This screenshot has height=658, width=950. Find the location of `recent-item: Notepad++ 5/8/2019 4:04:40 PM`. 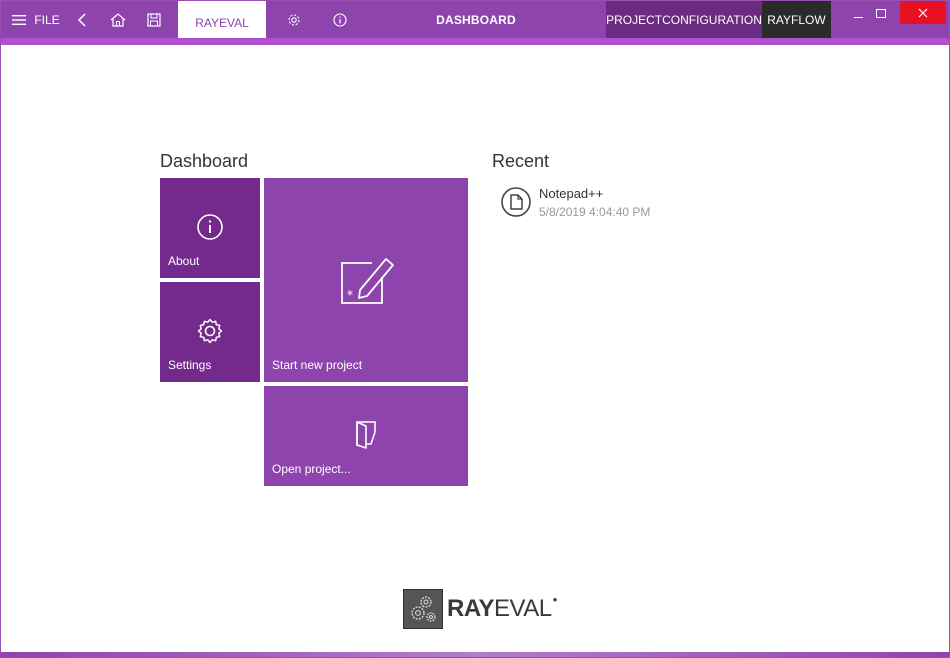

recent-item: Notepad++ 5/8/2019 4:04:40 PM is located at coordinates (601, 203).